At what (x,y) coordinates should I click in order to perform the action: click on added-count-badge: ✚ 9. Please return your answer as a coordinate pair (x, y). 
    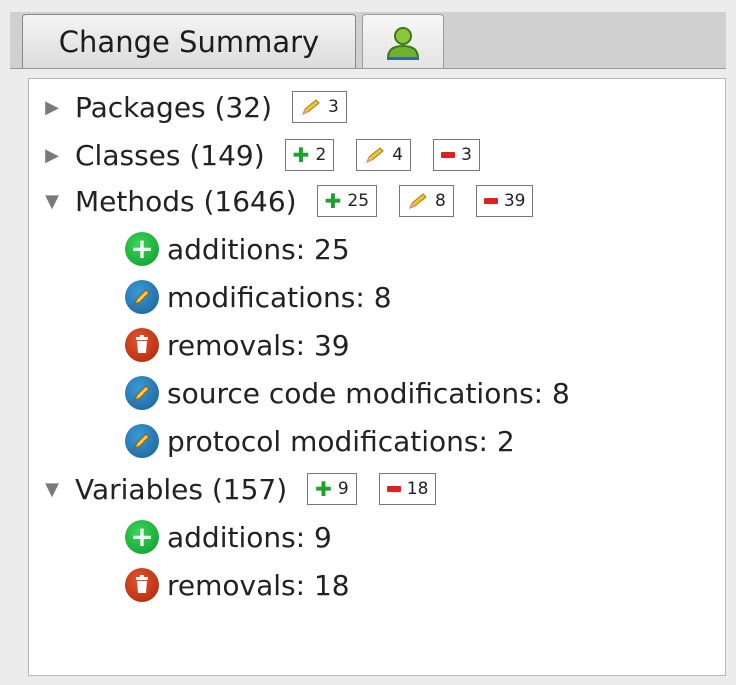
    Looking at the image, I should click on (332, 489).